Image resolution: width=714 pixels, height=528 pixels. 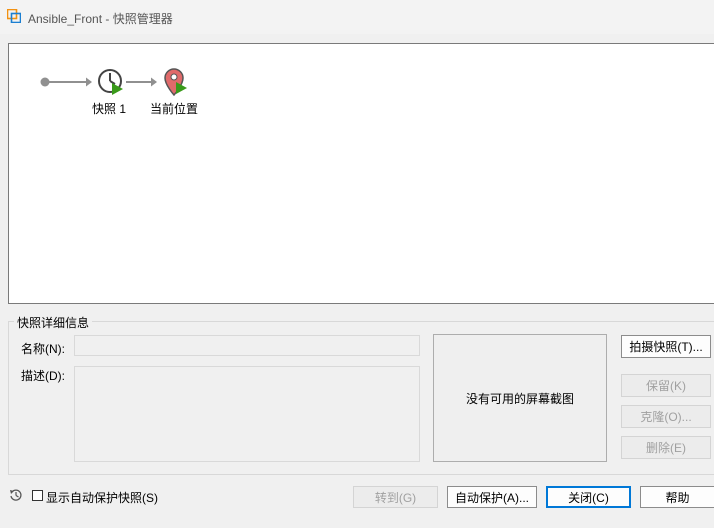 I want to click on goto-button: 转到(G), so click(x=395, y=497).